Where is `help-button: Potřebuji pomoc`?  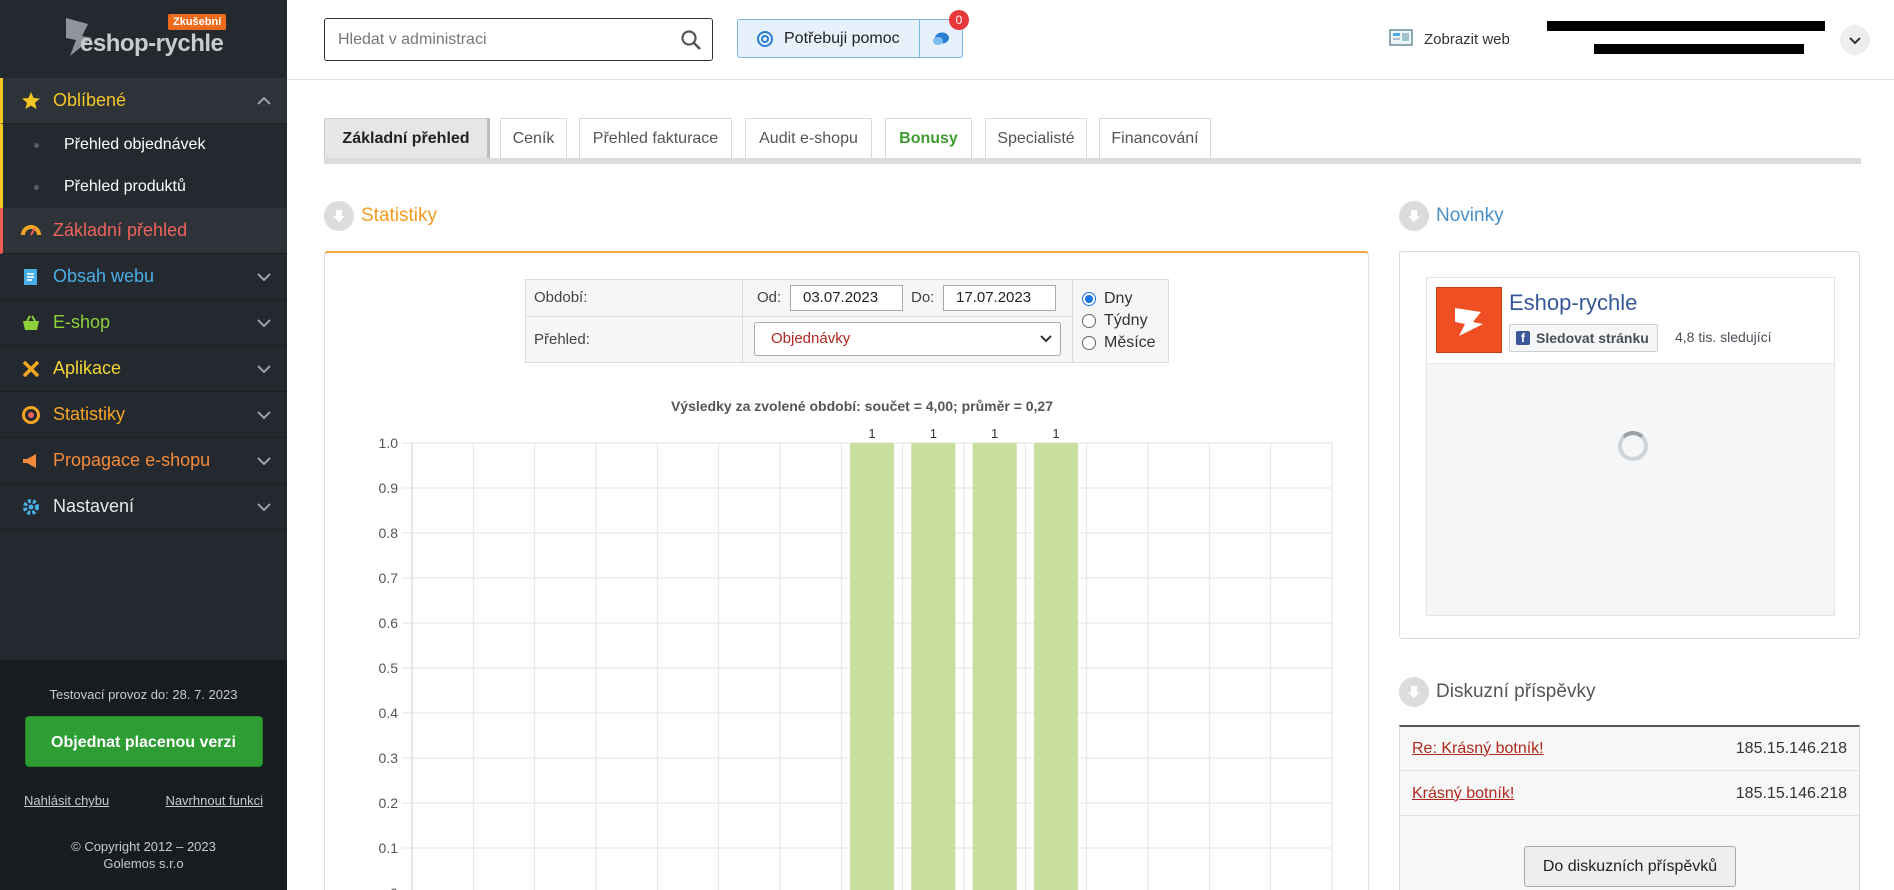
help-button: Potřebuji pomoc is located at coordinates (829, 38).